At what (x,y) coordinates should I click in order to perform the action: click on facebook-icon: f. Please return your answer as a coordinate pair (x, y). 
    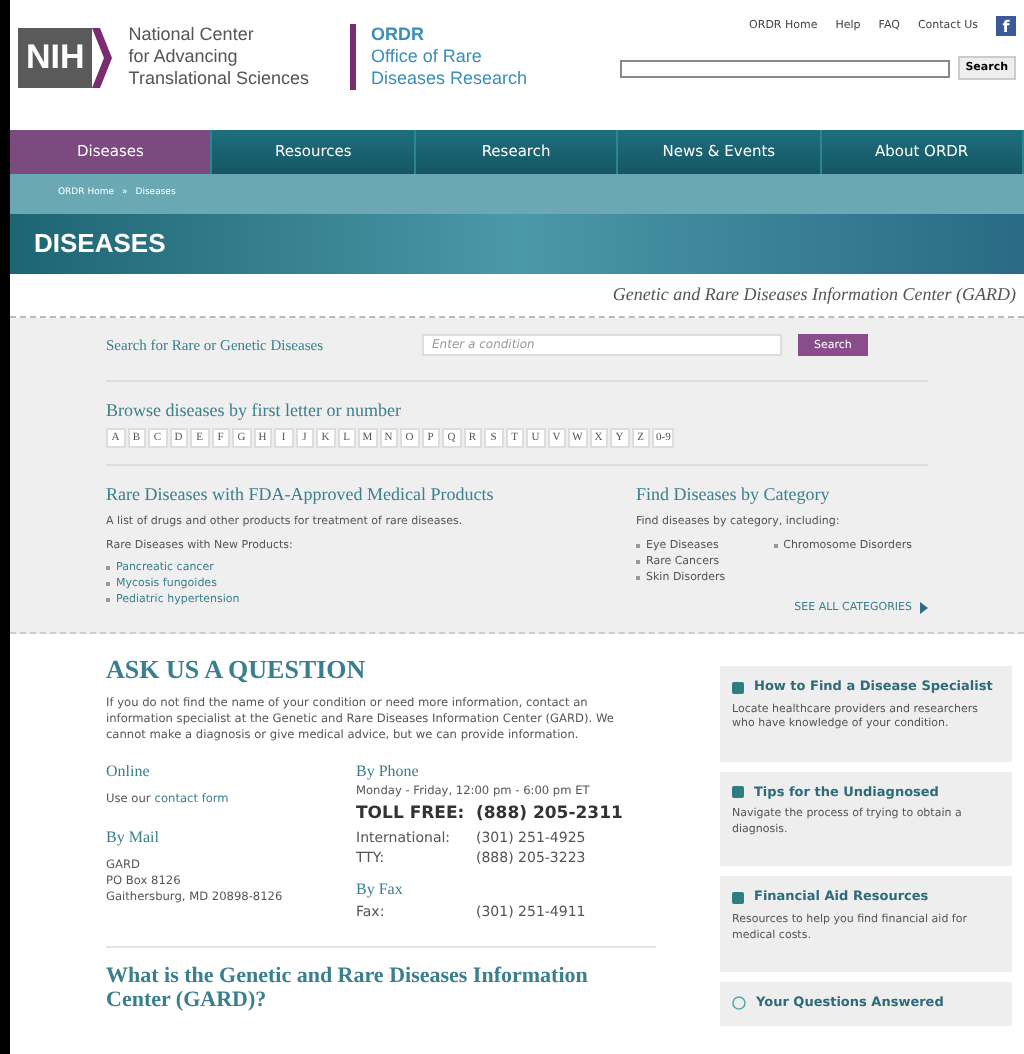
    Looking at the image, I should click on (1006, 26).